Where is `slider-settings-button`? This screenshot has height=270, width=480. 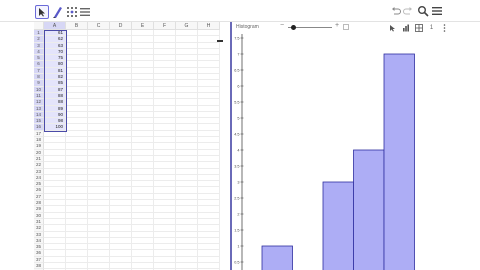
slider-settings-button is located at coordinates (346, 27).